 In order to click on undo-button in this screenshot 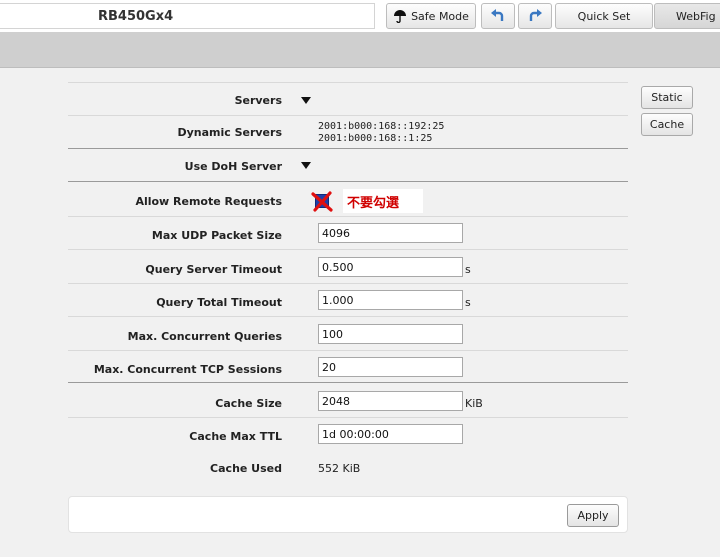, I will do `click(498, 16)`.